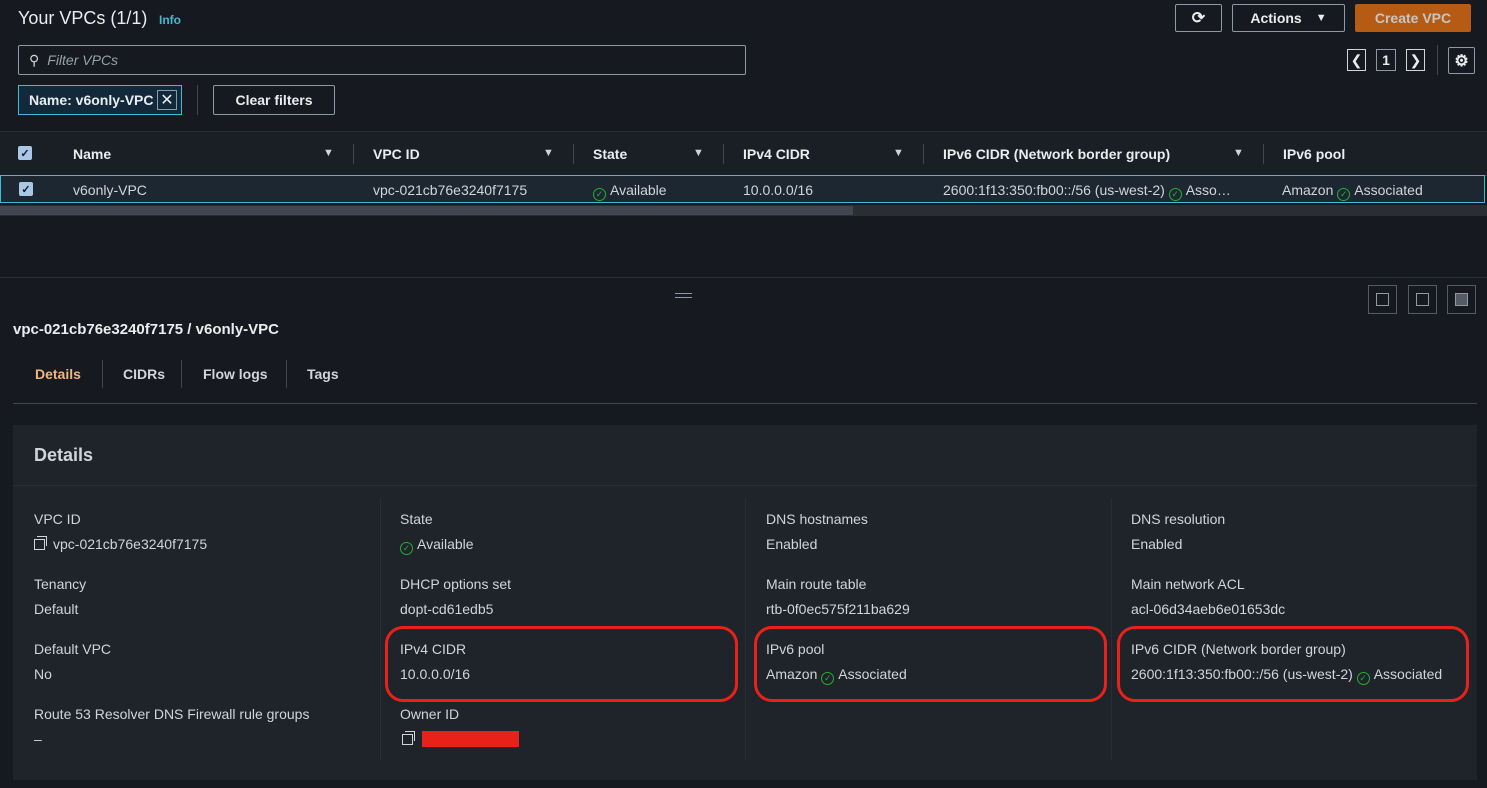 This screenshot has height=788, width=1487. I want to click on split-middle-button, so click(1422, 299).